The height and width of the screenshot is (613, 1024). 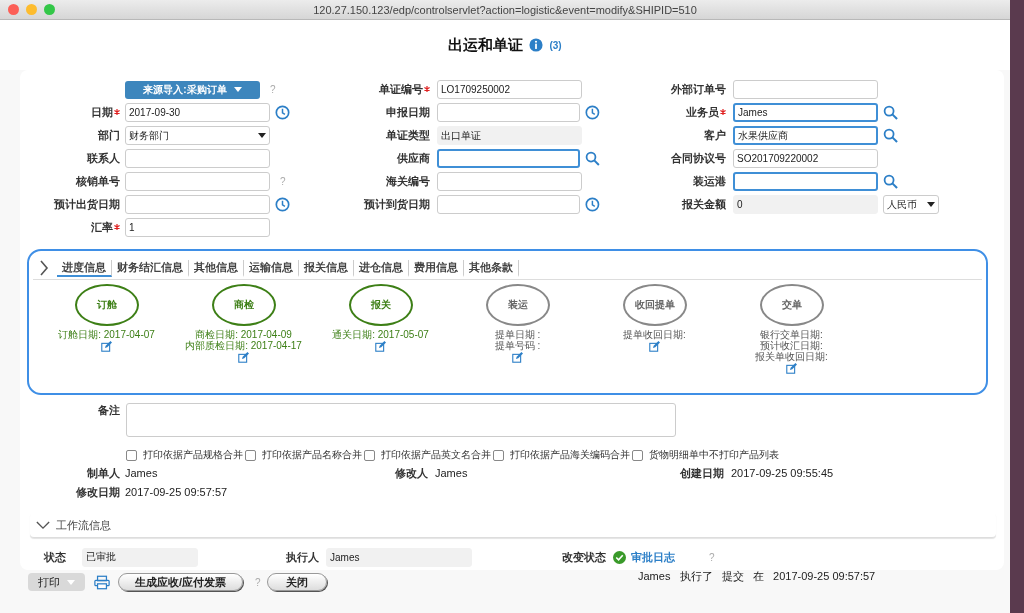 What do you see at coordinates (782, 473) in the screenshot?
I see `field-value: 2017-09-25 09:55:45` at bounding box center [782, 473].